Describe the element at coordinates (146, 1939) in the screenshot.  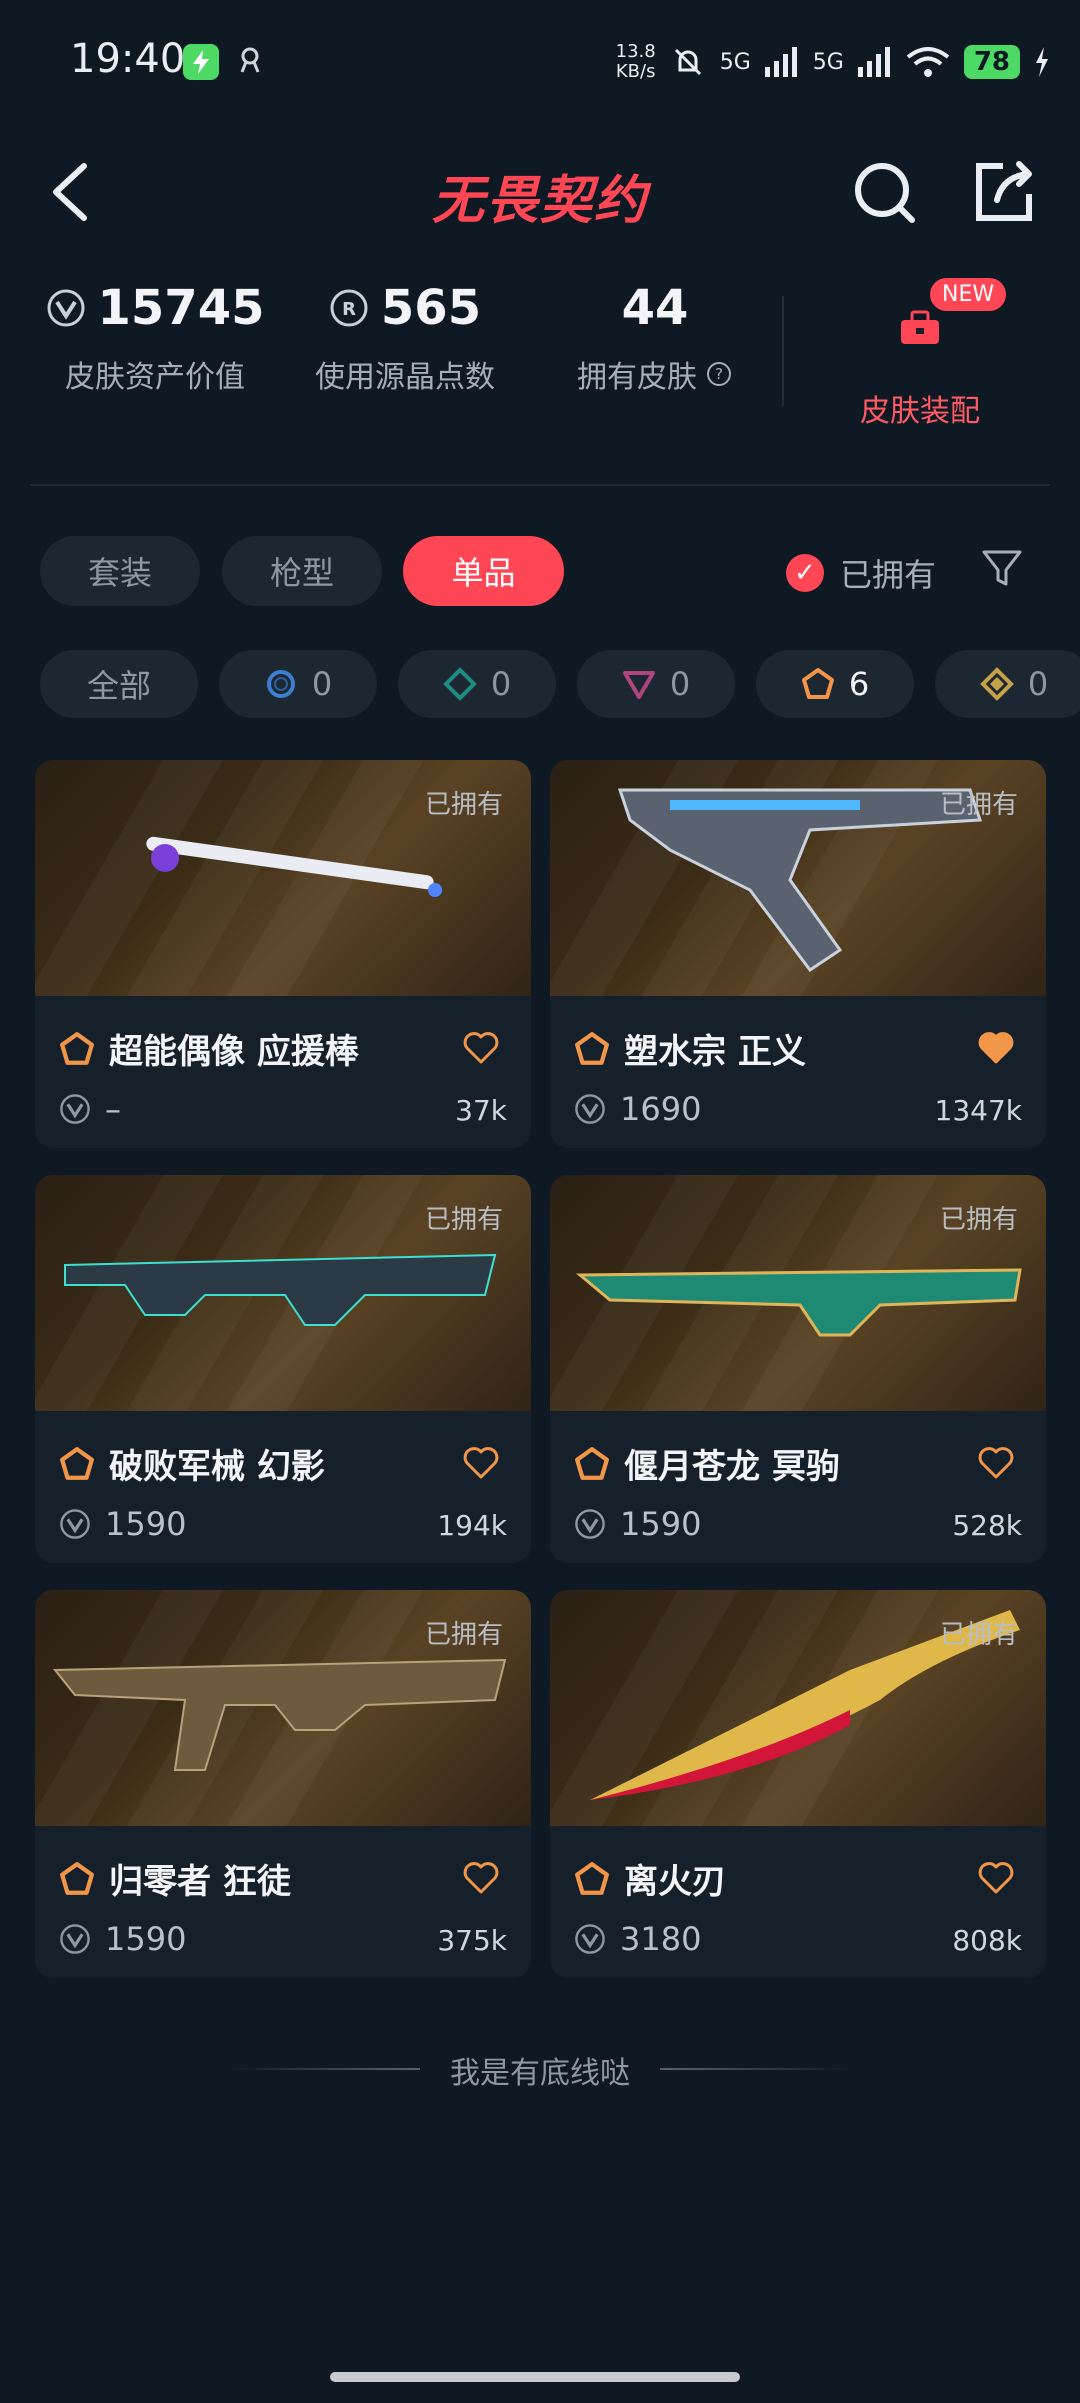
I see `item-price: 1590` at that location.